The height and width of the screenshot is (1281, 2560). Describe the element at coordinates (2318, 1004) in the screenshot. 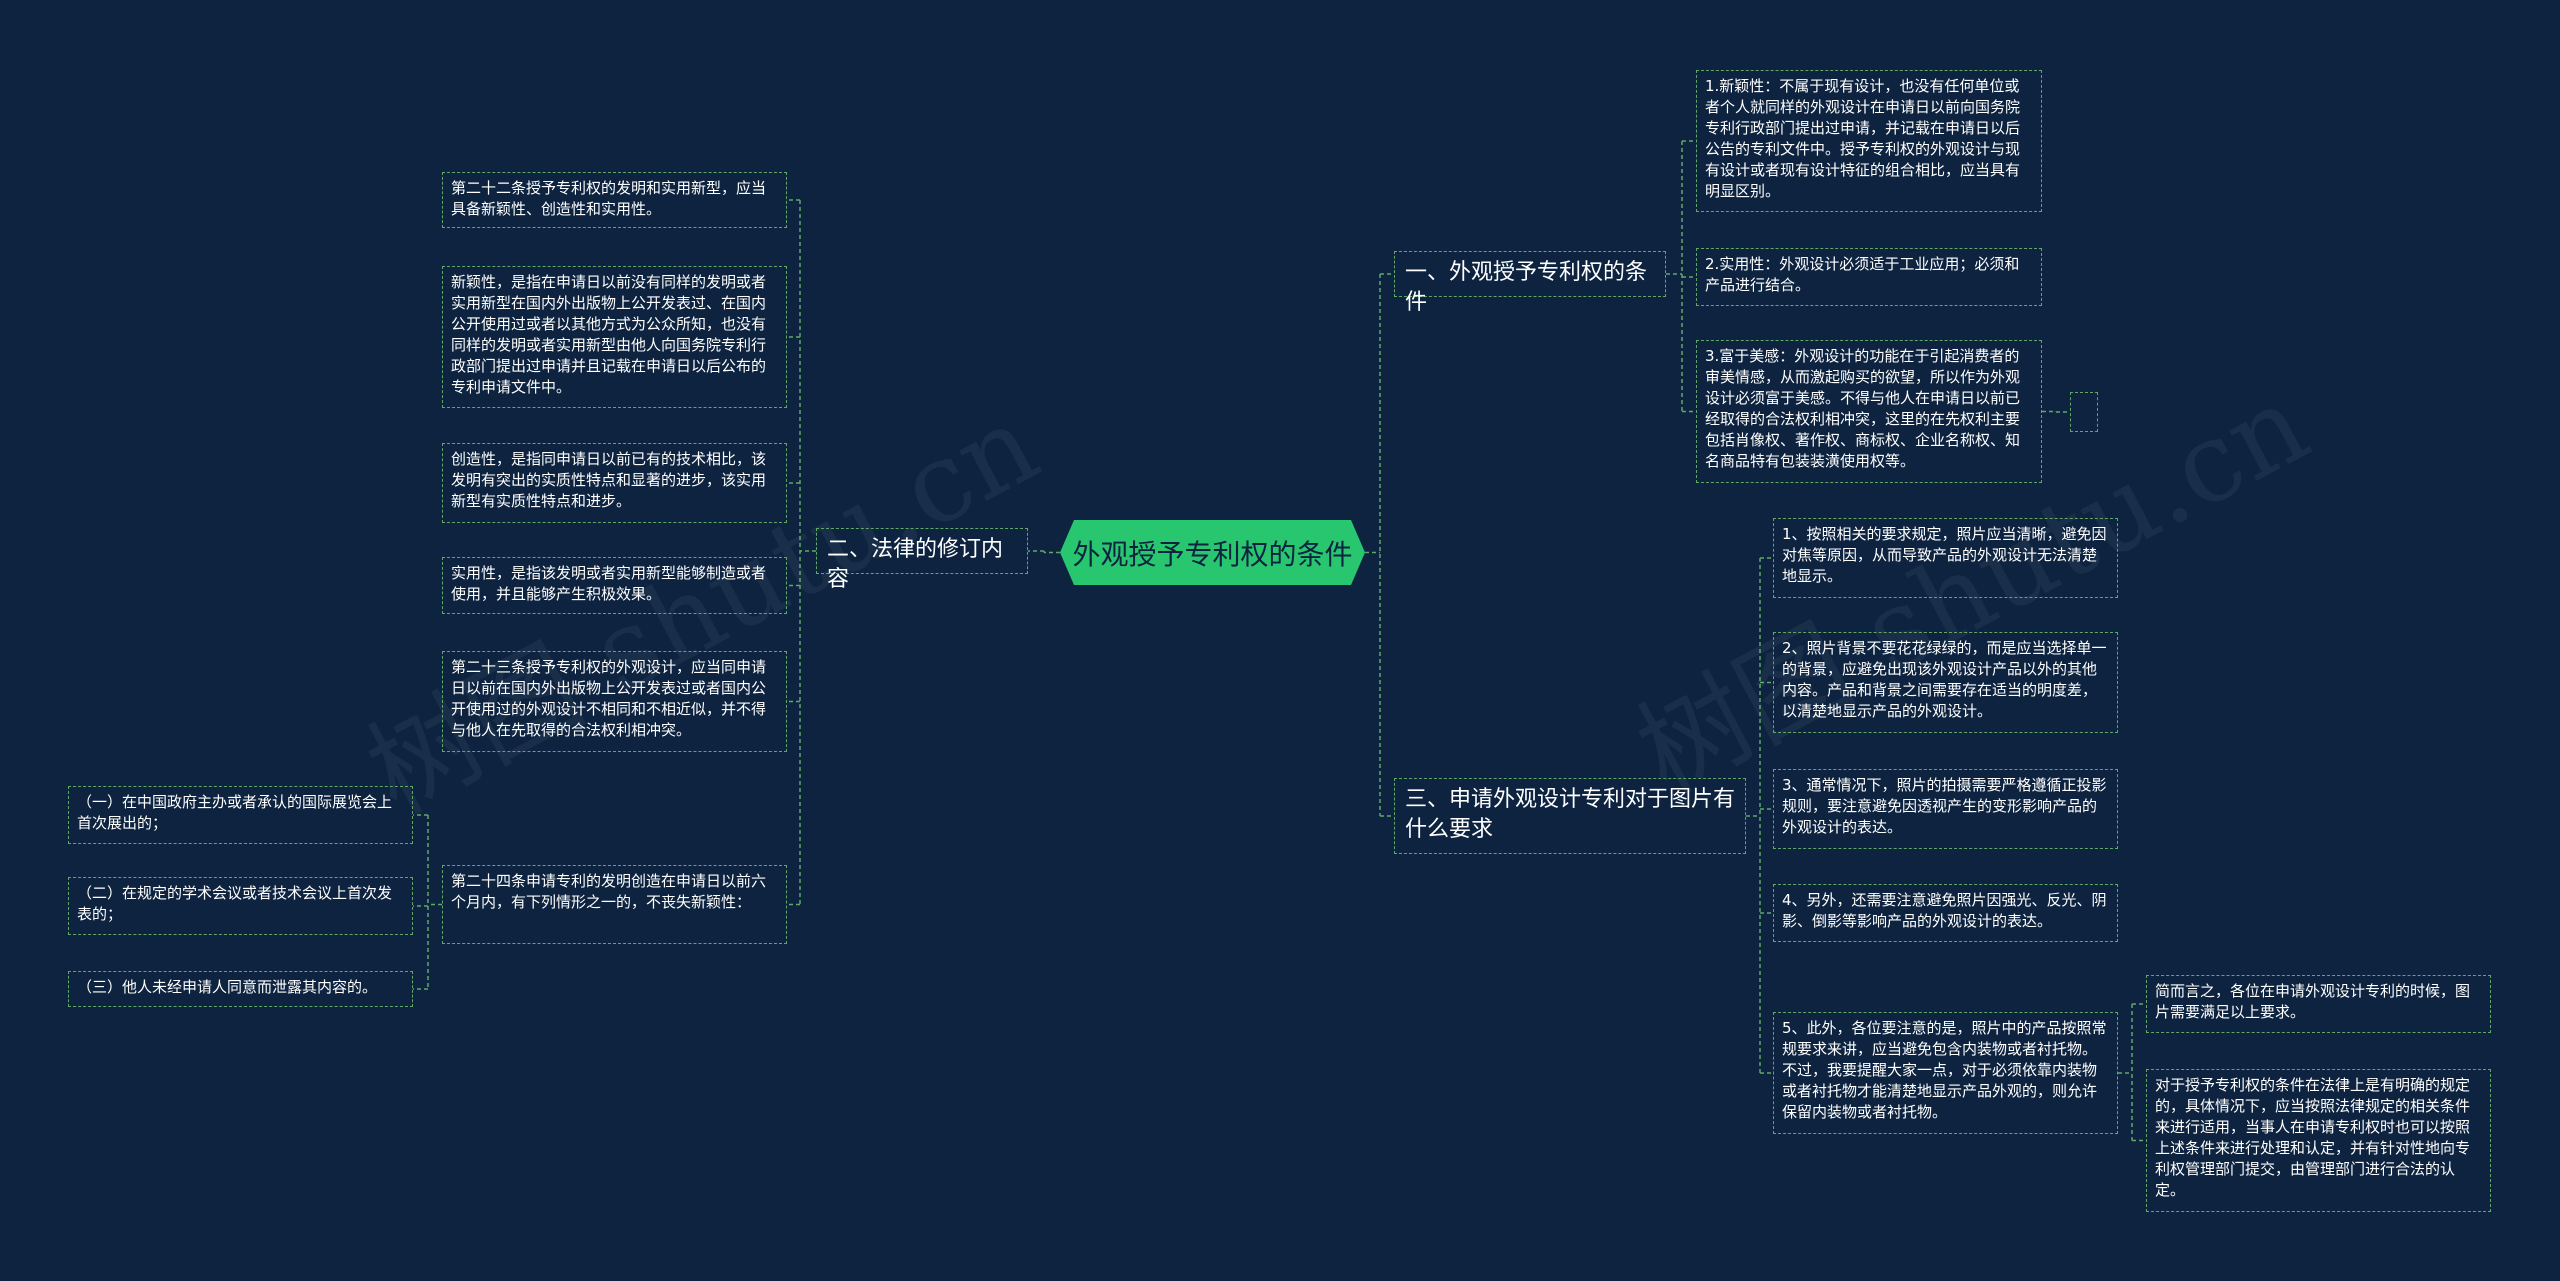

I see `leaf-summary: 简而言之，各位在申请外观设计专利的时候，图片需要满足以上要求。` at that location.